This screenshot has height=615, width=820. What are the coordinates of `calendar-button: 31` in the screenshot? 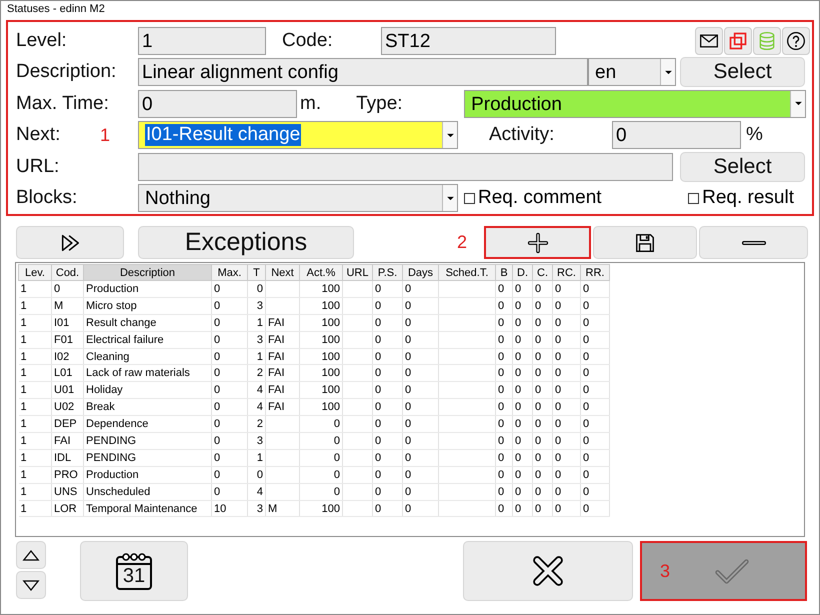 It's located at (134, 571).